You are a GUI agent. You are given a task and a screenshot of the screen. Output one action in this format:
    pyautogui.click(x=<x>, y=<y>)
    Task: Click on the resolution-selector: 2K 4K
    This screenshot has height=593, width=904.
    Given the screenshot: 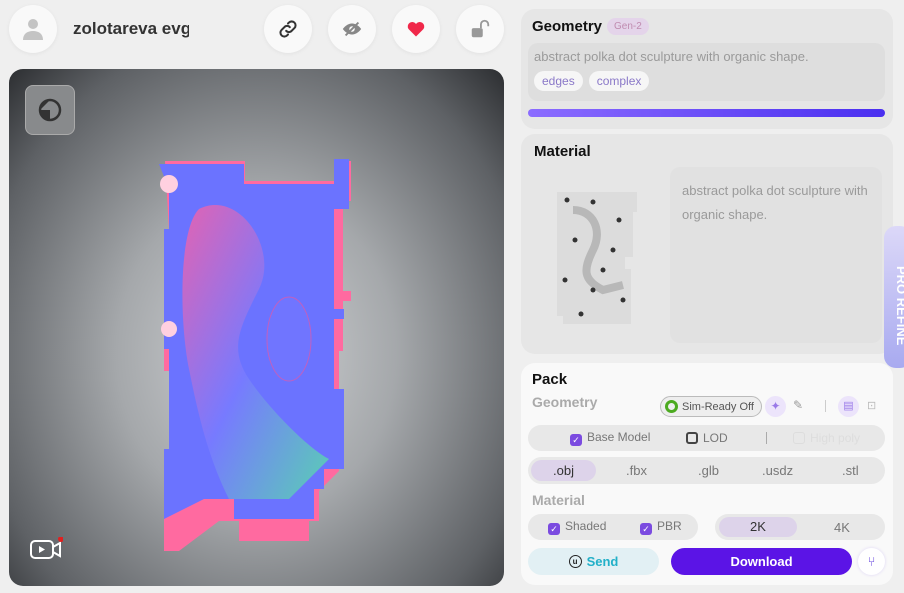 What is the action you would take?
    pyautogui.click(x=800, y=527)
    